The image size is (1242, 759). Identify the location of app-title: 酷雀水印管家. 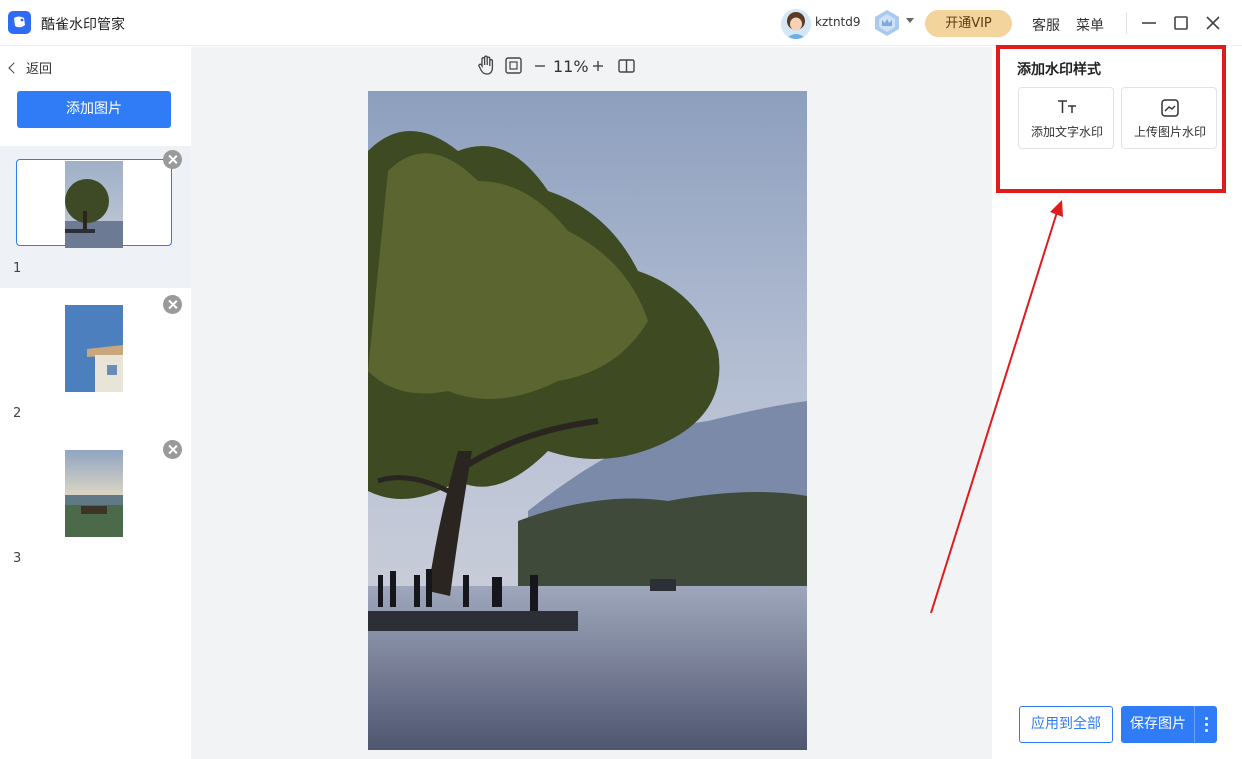
(83, 25).